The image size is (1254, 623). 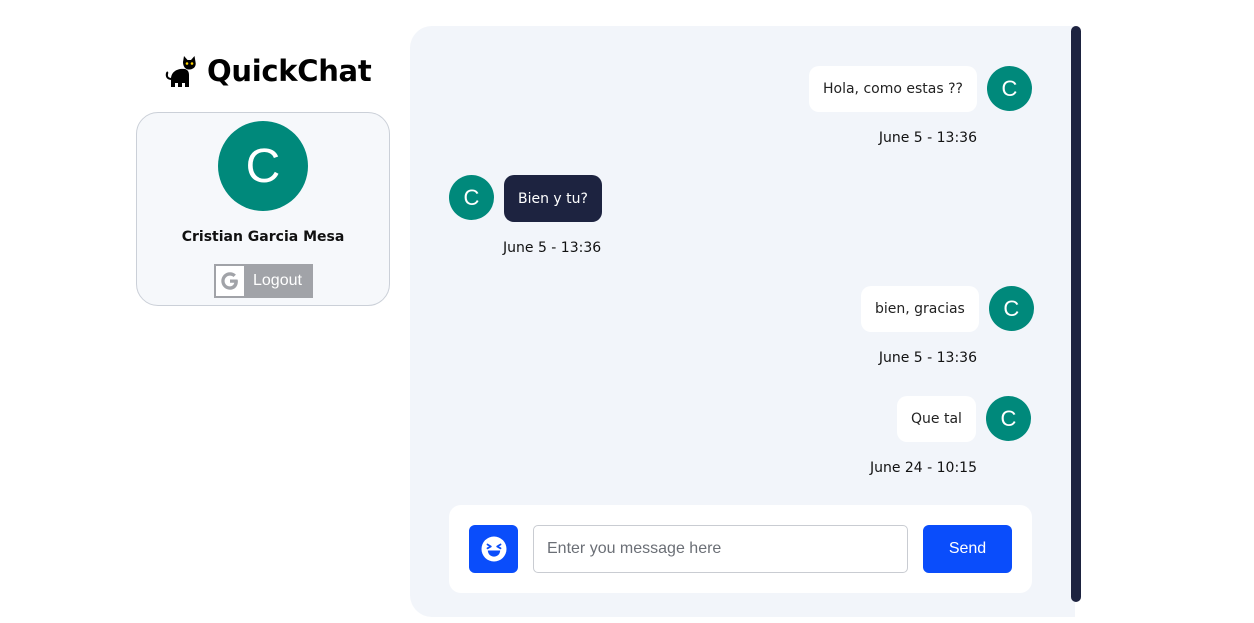 I want to click on message-outgoing: Hola, como estas ?? C, so click(x=920, y=89).